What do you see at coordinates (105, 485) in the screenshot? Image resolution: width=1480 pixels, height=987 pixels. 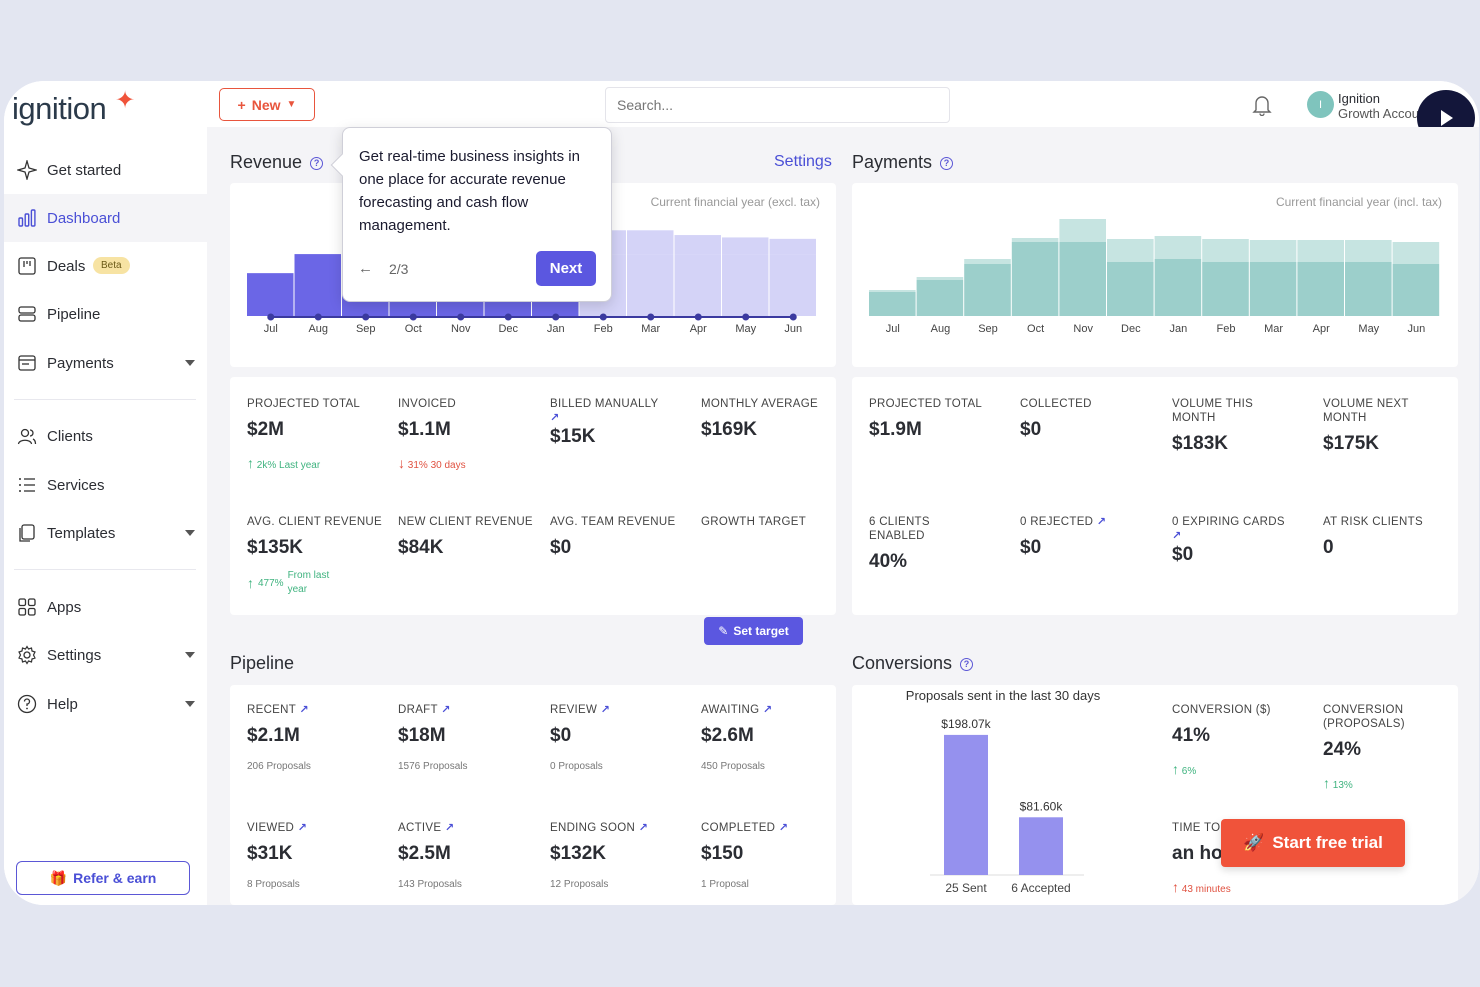 I see `sidebar-item-services: Services` at bounding box center [105, 485].